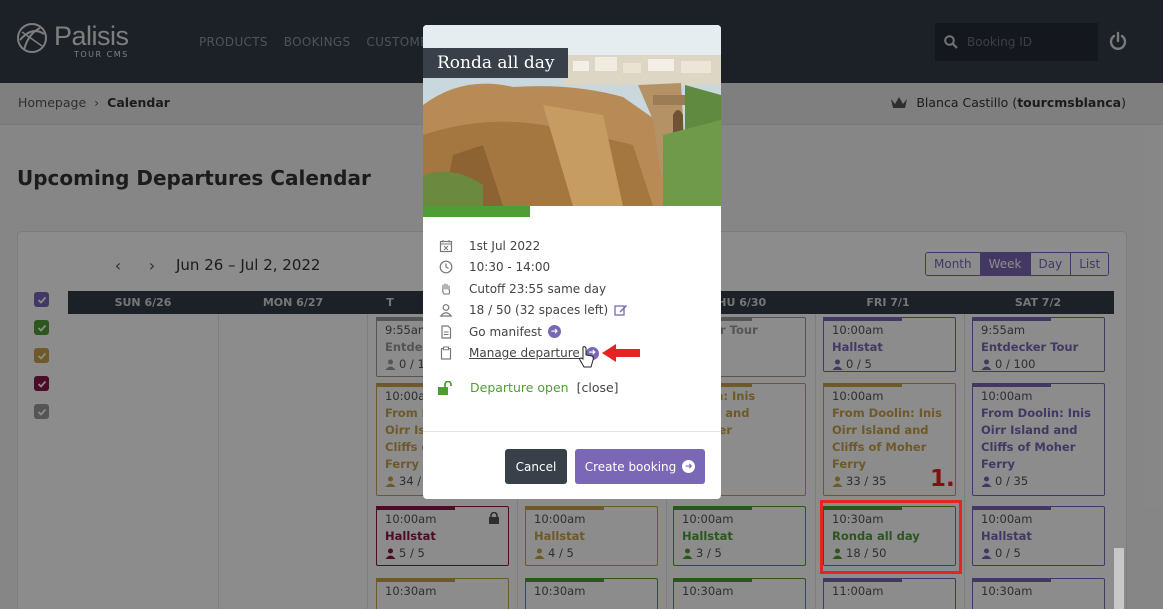 The image size is (1163, 609). What do you see at coordinates (446, 353) in the screenshot?
I see `clipboard-icon` at bounding box center [446, 353].